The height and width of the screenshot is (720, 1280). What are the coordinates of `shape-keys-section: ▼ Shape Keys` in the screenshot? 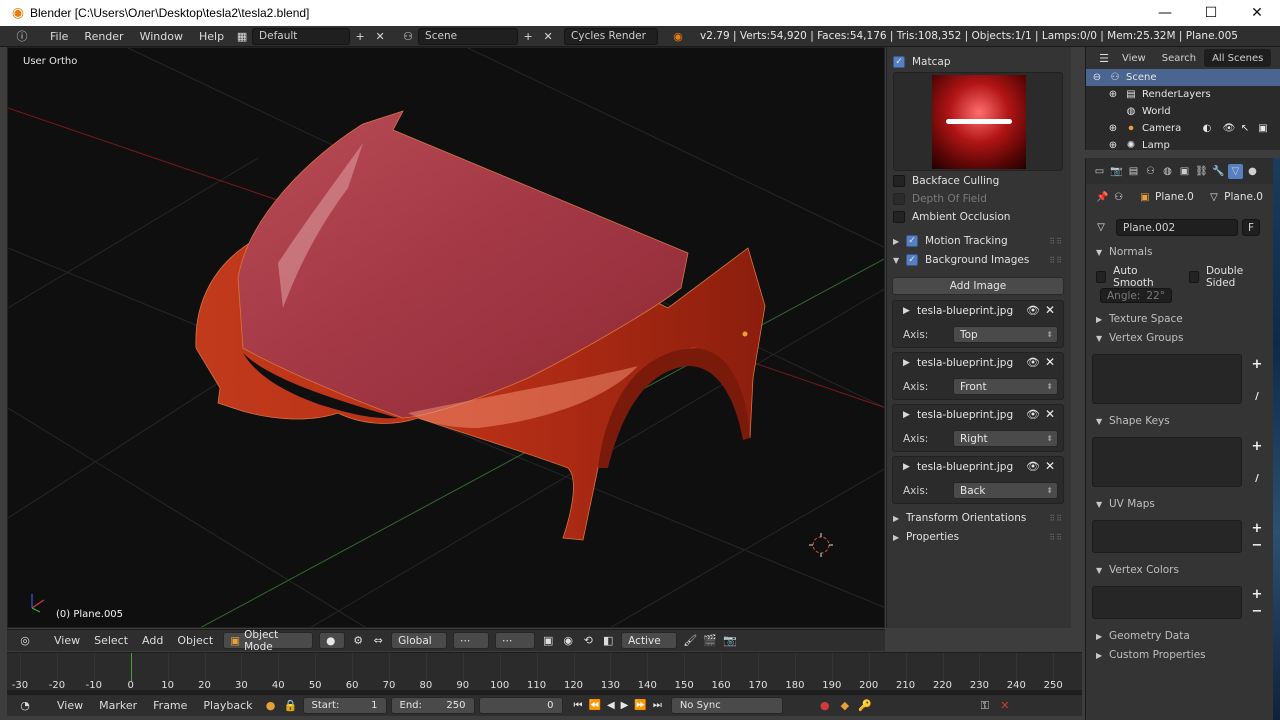 It's located at (1179, 421).